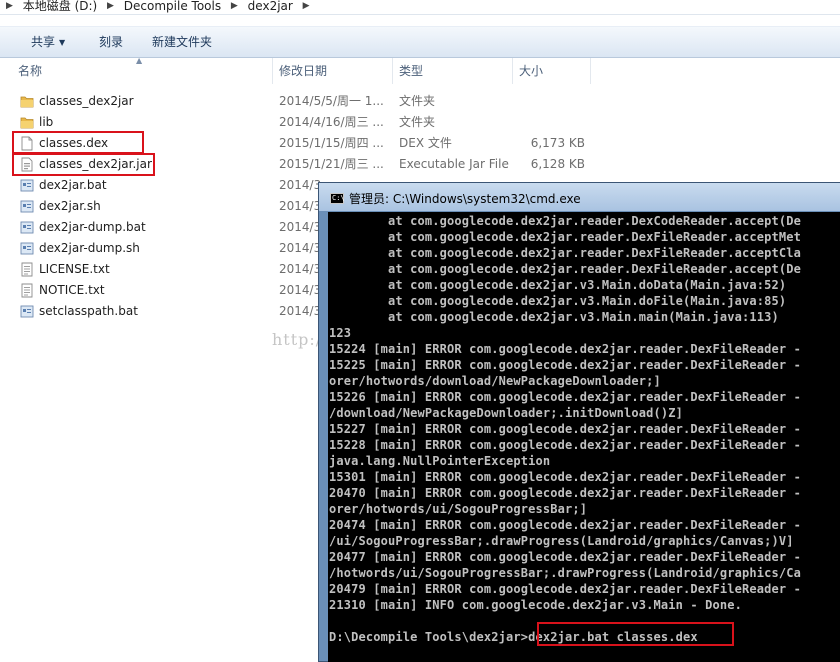 The height and width of the screenshot is (662, 840). Describe the element at coordinates (454, 164) in the screenshot. I see `file-type: Executable Jar File` at that location.